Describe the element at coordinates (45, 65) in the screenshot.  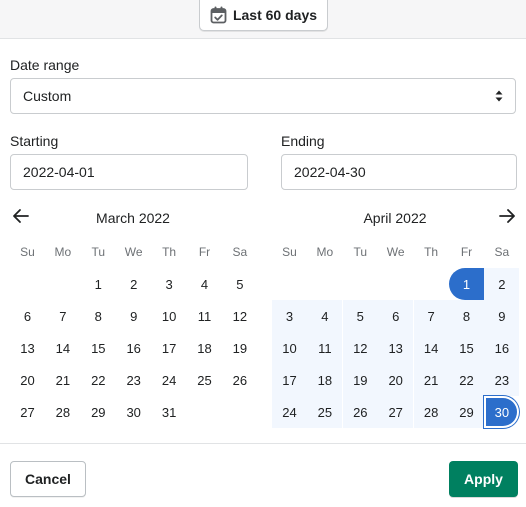
I see `date-range-label: Date range` at that location.